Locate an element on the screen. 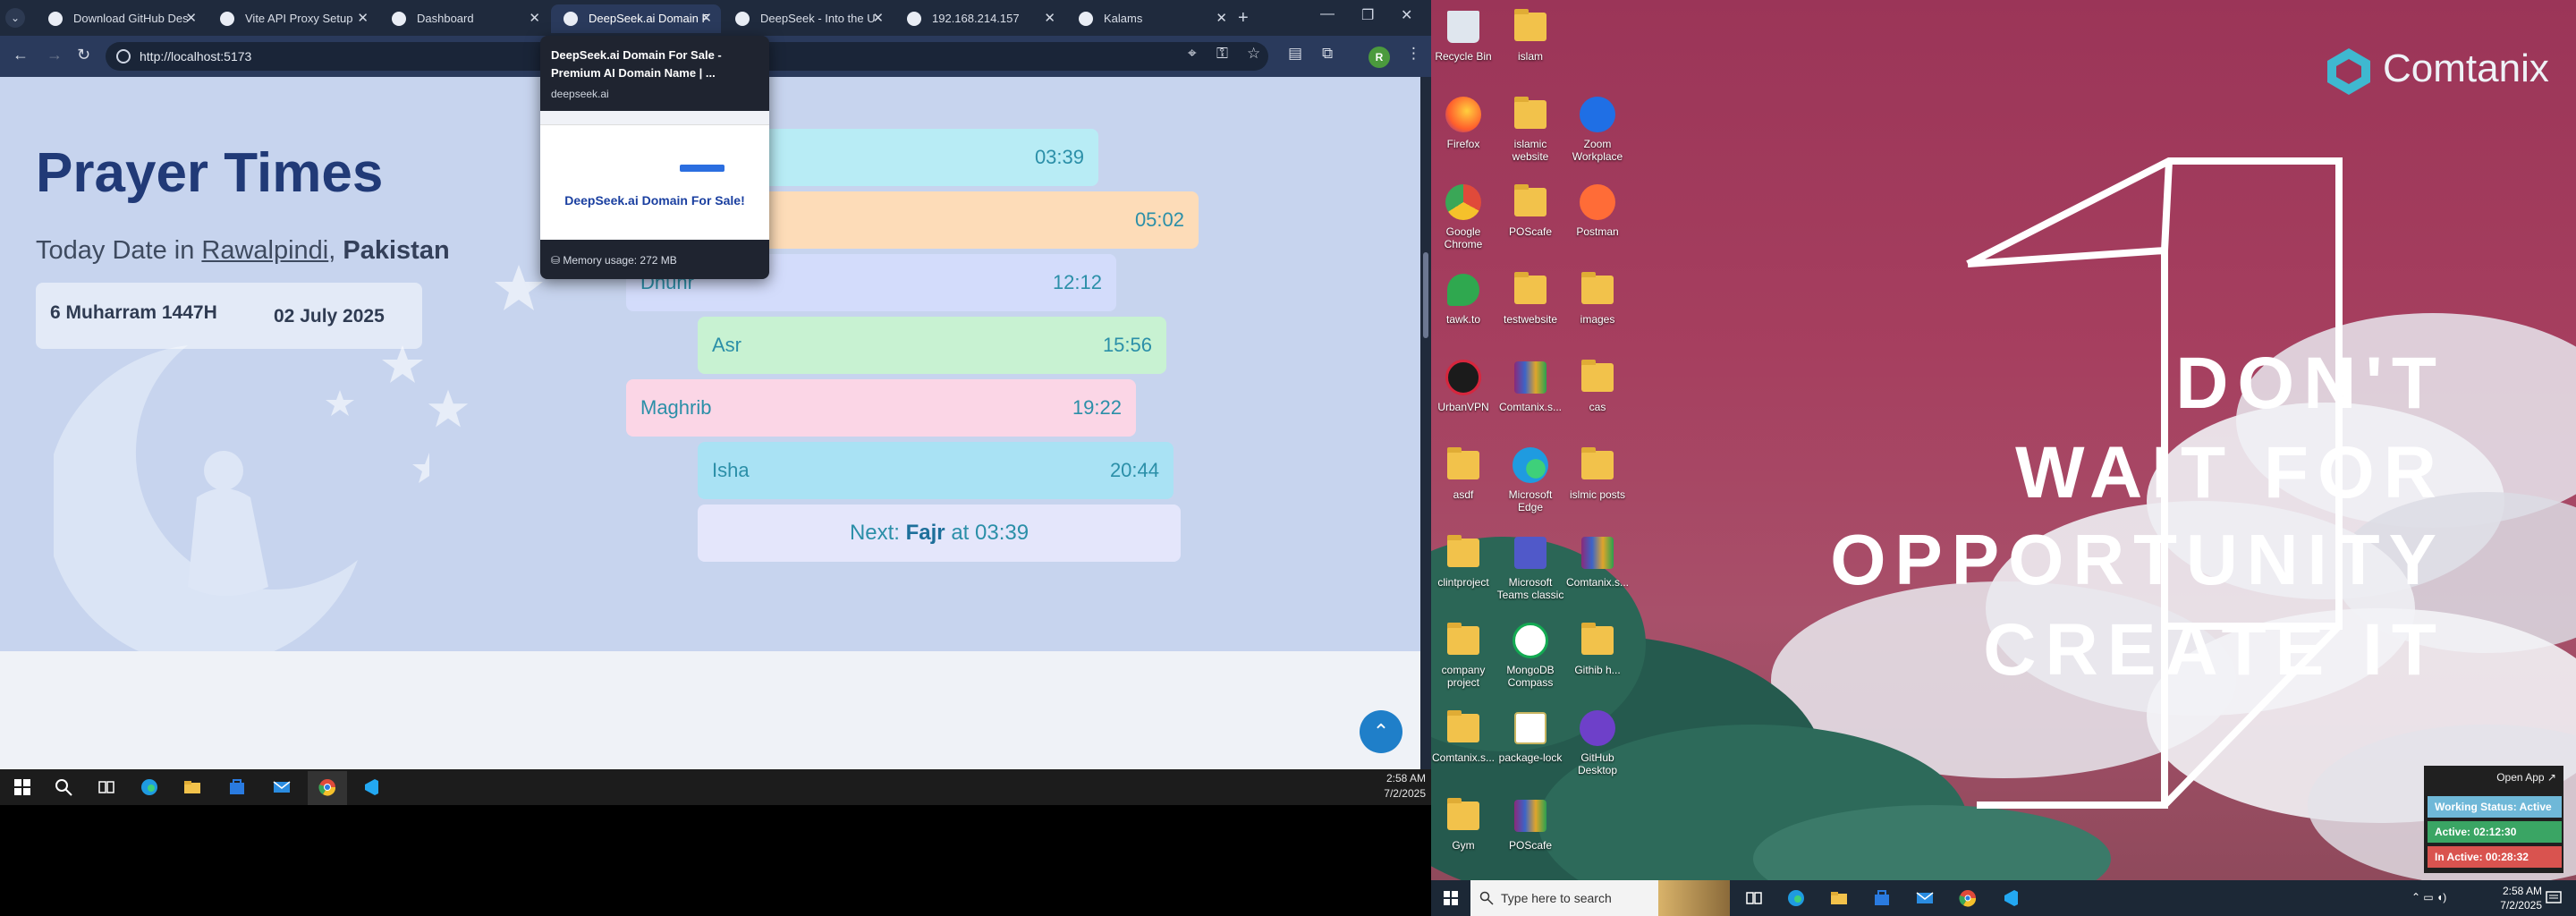 The image size is (2576, 916). browser-tab: 192.168.214.157 ✕ is located at coordinates (979, 18).